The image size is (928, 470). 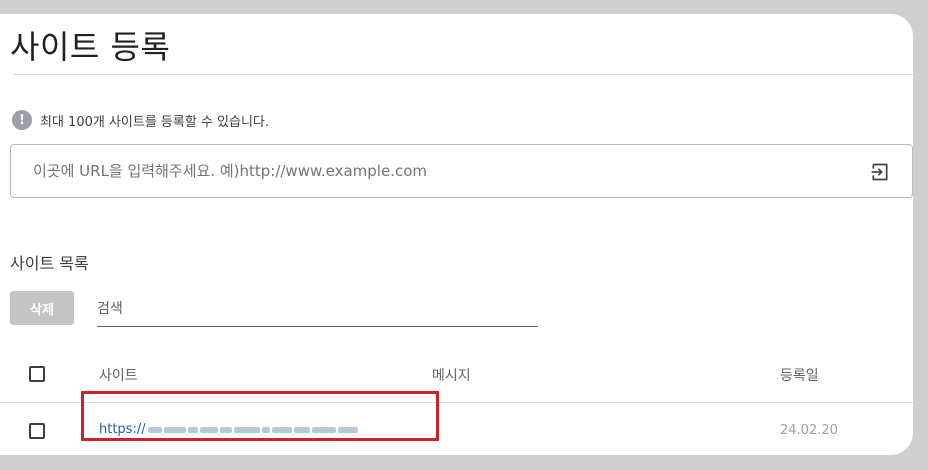 I want to click on select-all-checkbox, so click(x=37, y=374).